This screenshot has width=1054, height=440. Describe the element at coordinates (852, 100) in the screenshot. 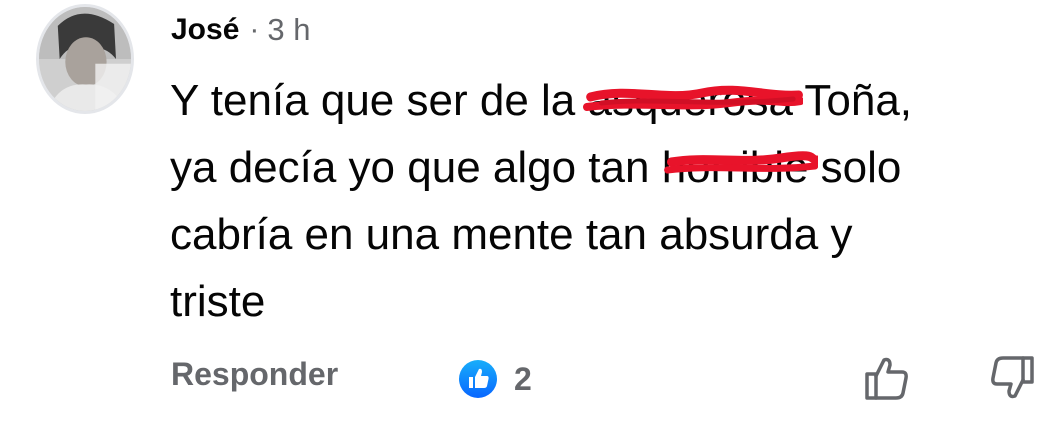

I see `comment-text-segment: Toña,` at that location.